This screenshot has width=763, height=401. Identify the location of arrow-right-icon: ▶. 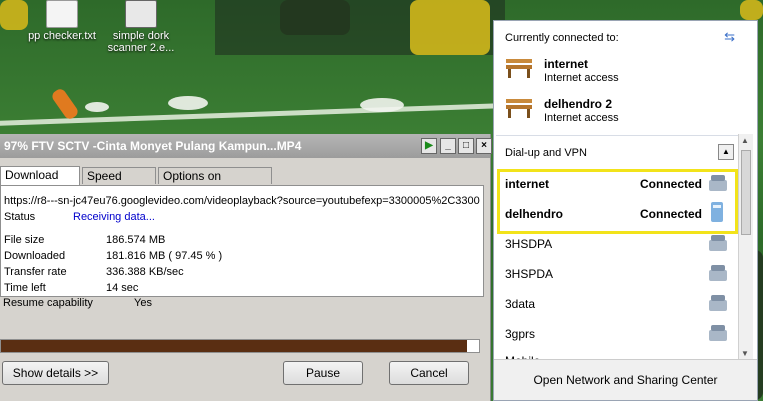
(429, 146).